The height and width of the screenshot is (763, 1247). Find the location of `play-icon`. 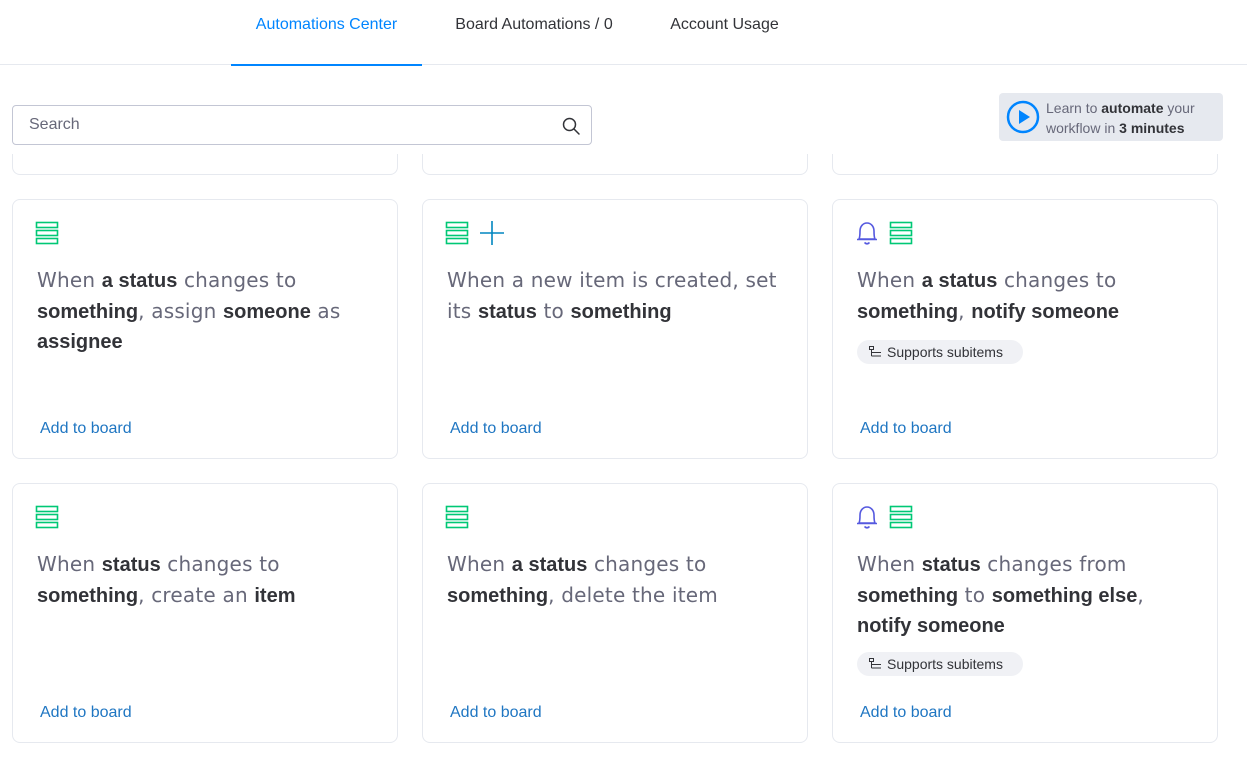

play-icon is located at coordinates (1023, 117).